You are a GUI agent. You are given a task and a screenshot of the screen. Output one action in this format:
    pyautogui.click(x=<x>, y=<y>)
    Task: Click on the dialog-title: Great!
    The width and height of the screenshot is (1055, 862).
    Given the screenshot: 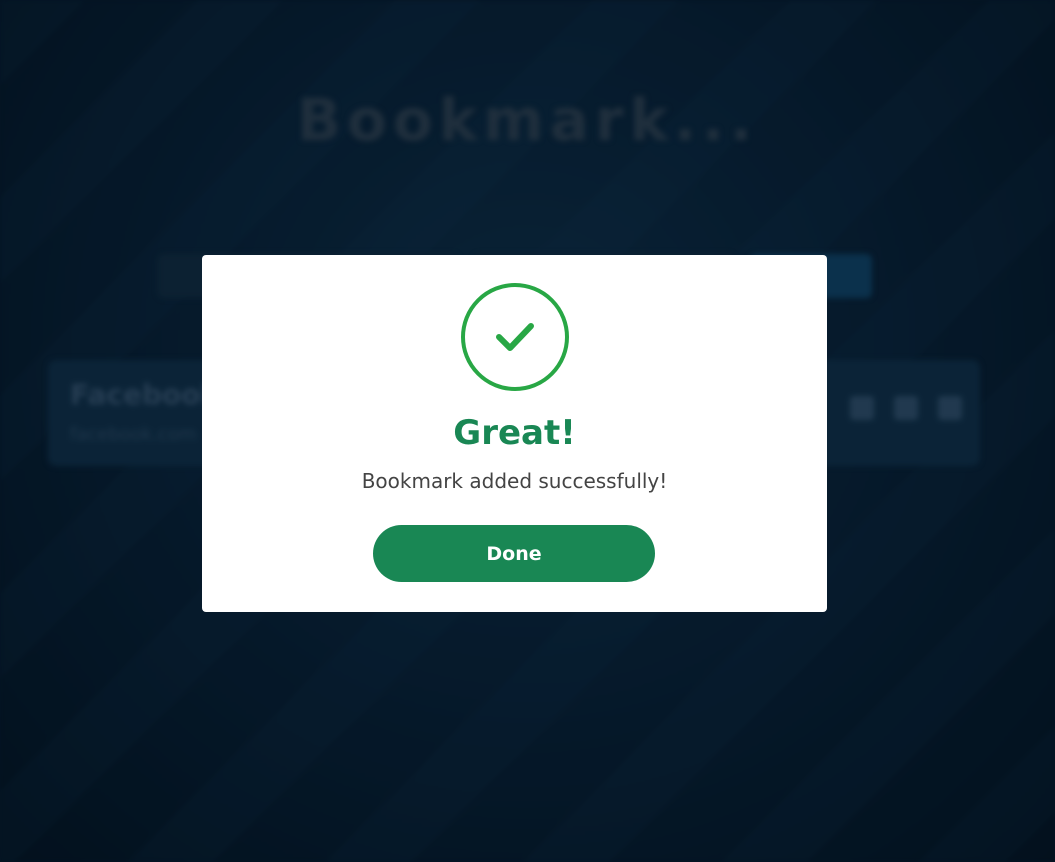 What is the action you would take?
    pyautogui.click(x=514, y=433)
    